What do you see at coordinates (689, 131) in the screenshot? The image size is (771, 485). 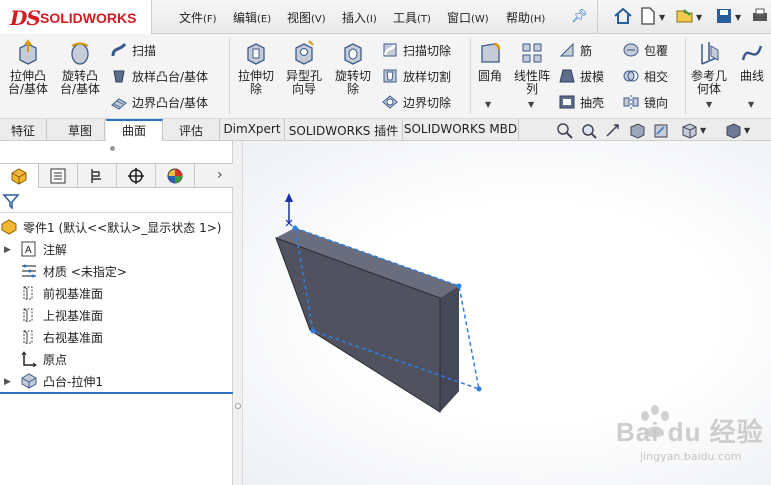 I see `view-orientation-icon` at bounding box center [689, 131].